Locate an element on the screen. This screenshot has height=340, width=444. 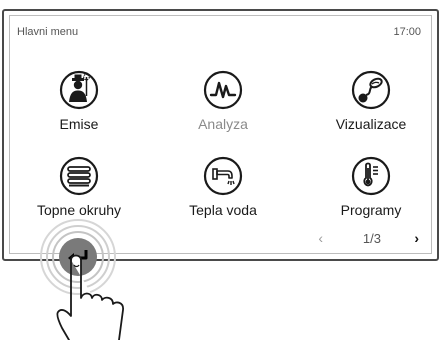
tile-topne-okruhy: Topne okruhy is located at coordinates (79, 191).